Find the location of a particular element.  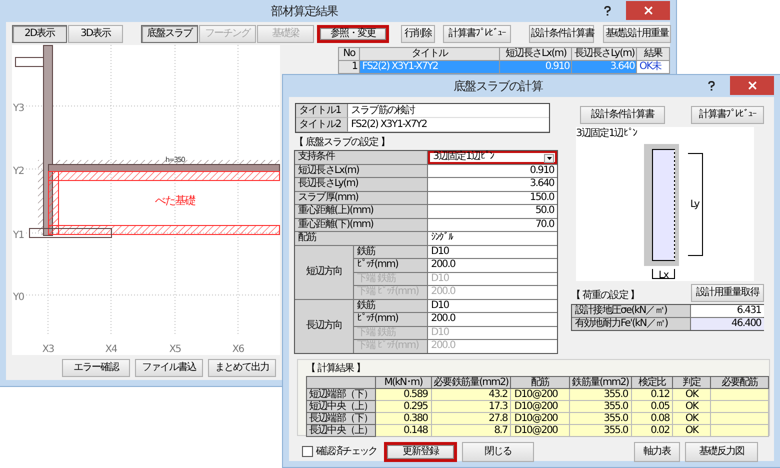

view-button: 2D表示 is located at coordinates (39, 34).